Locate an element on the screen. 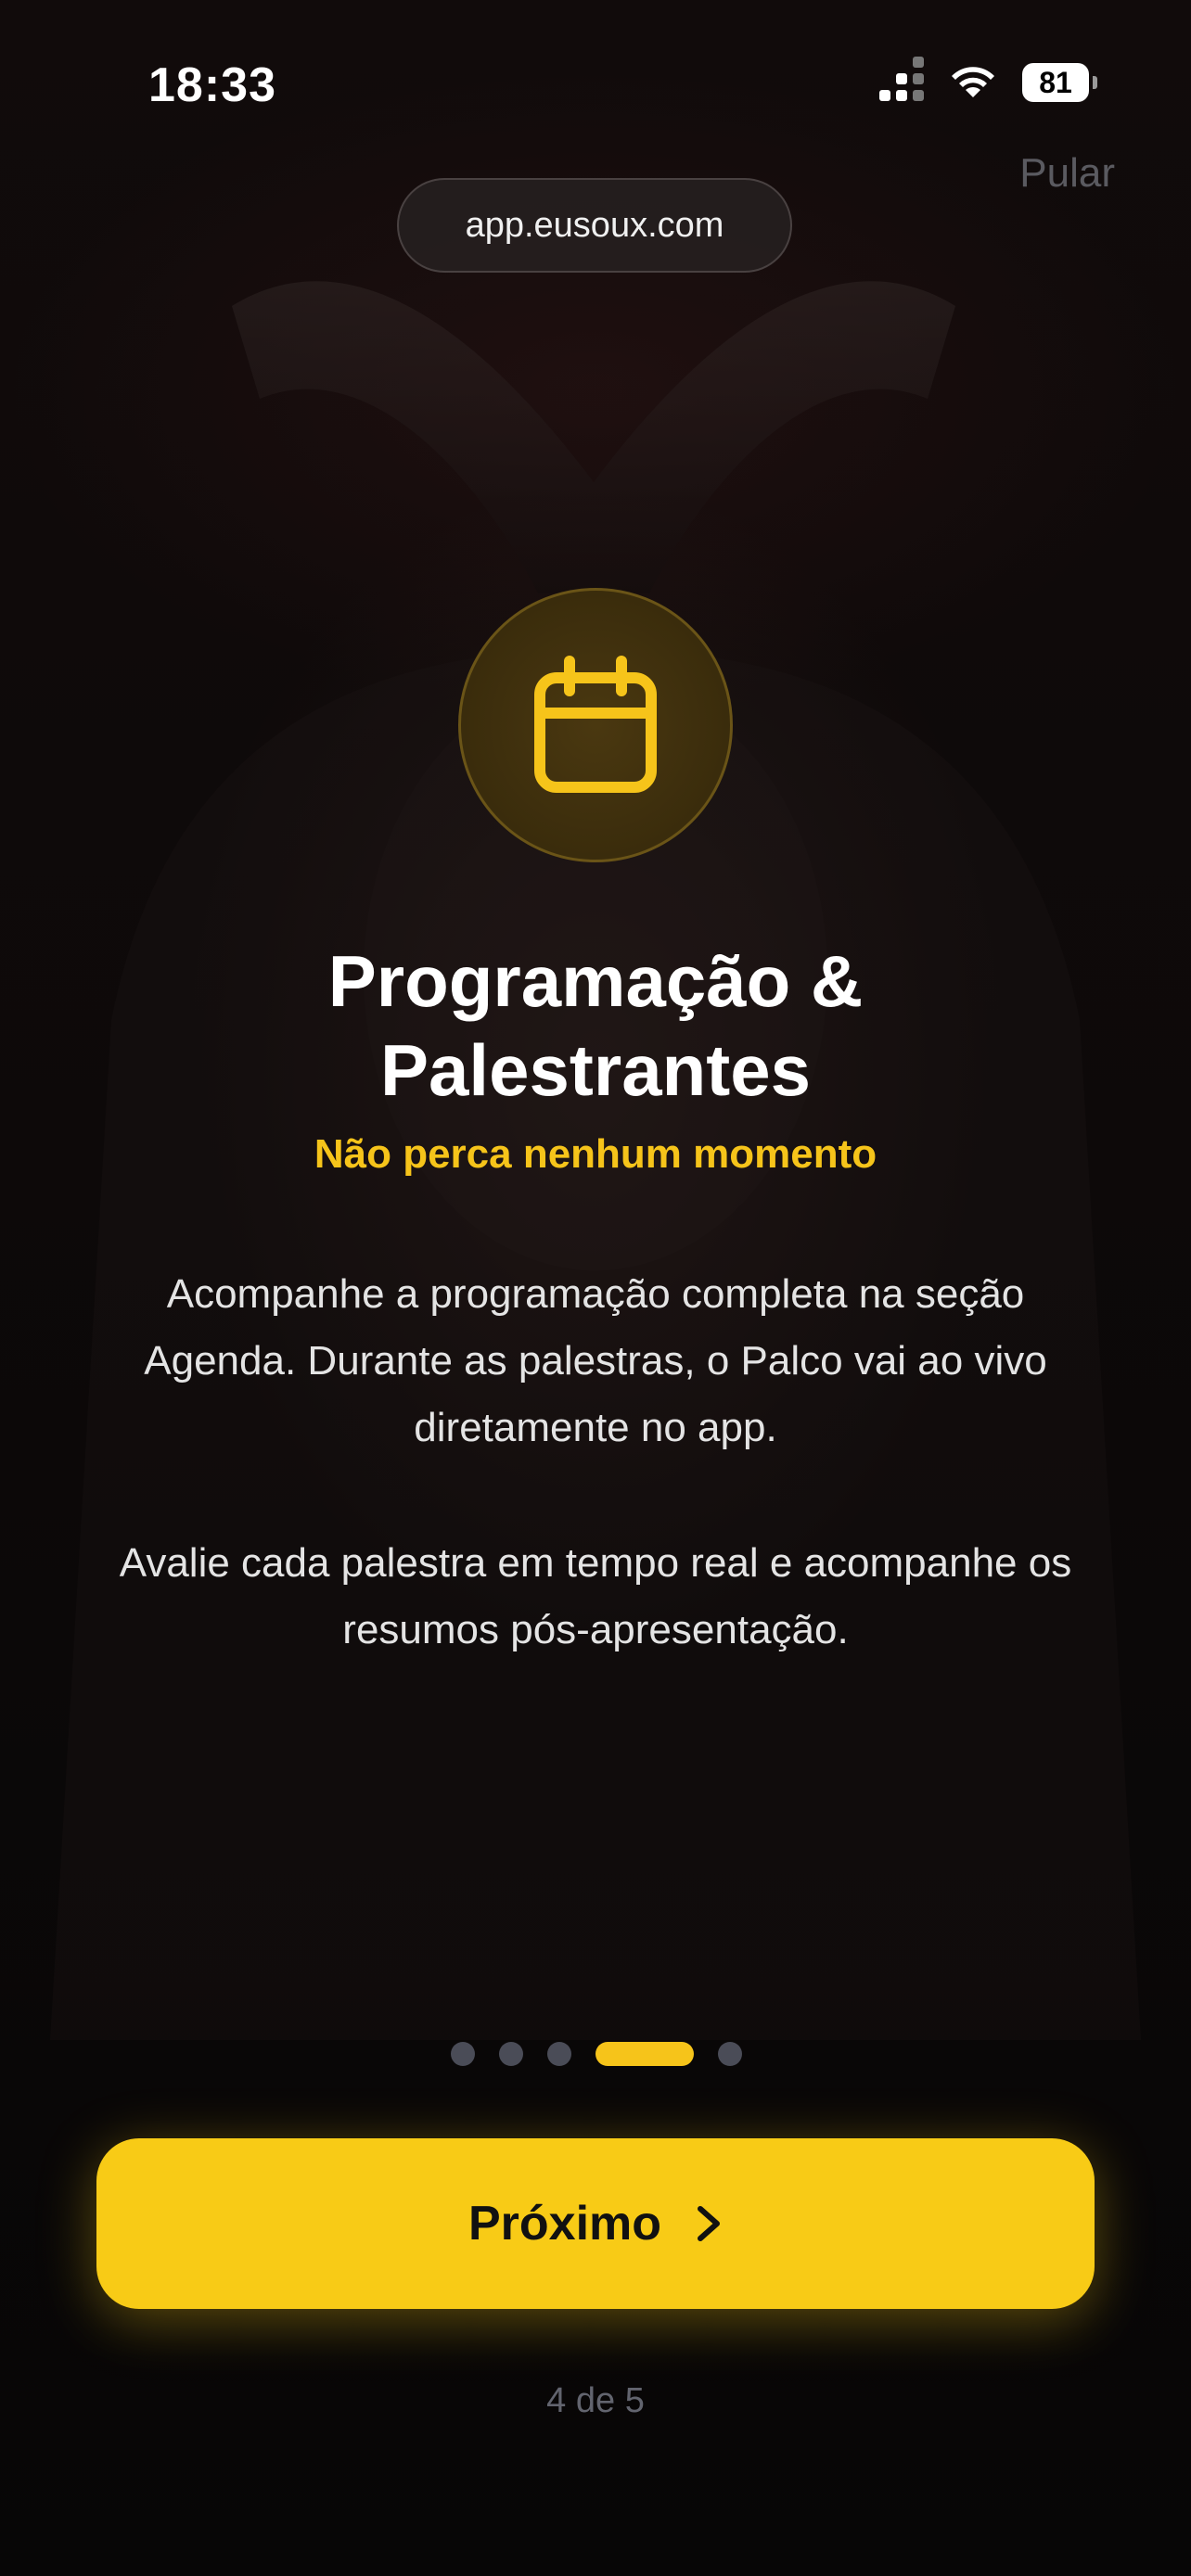  page-subtitle: Não perca nenhum momento is located at coordinates (595, 1154).